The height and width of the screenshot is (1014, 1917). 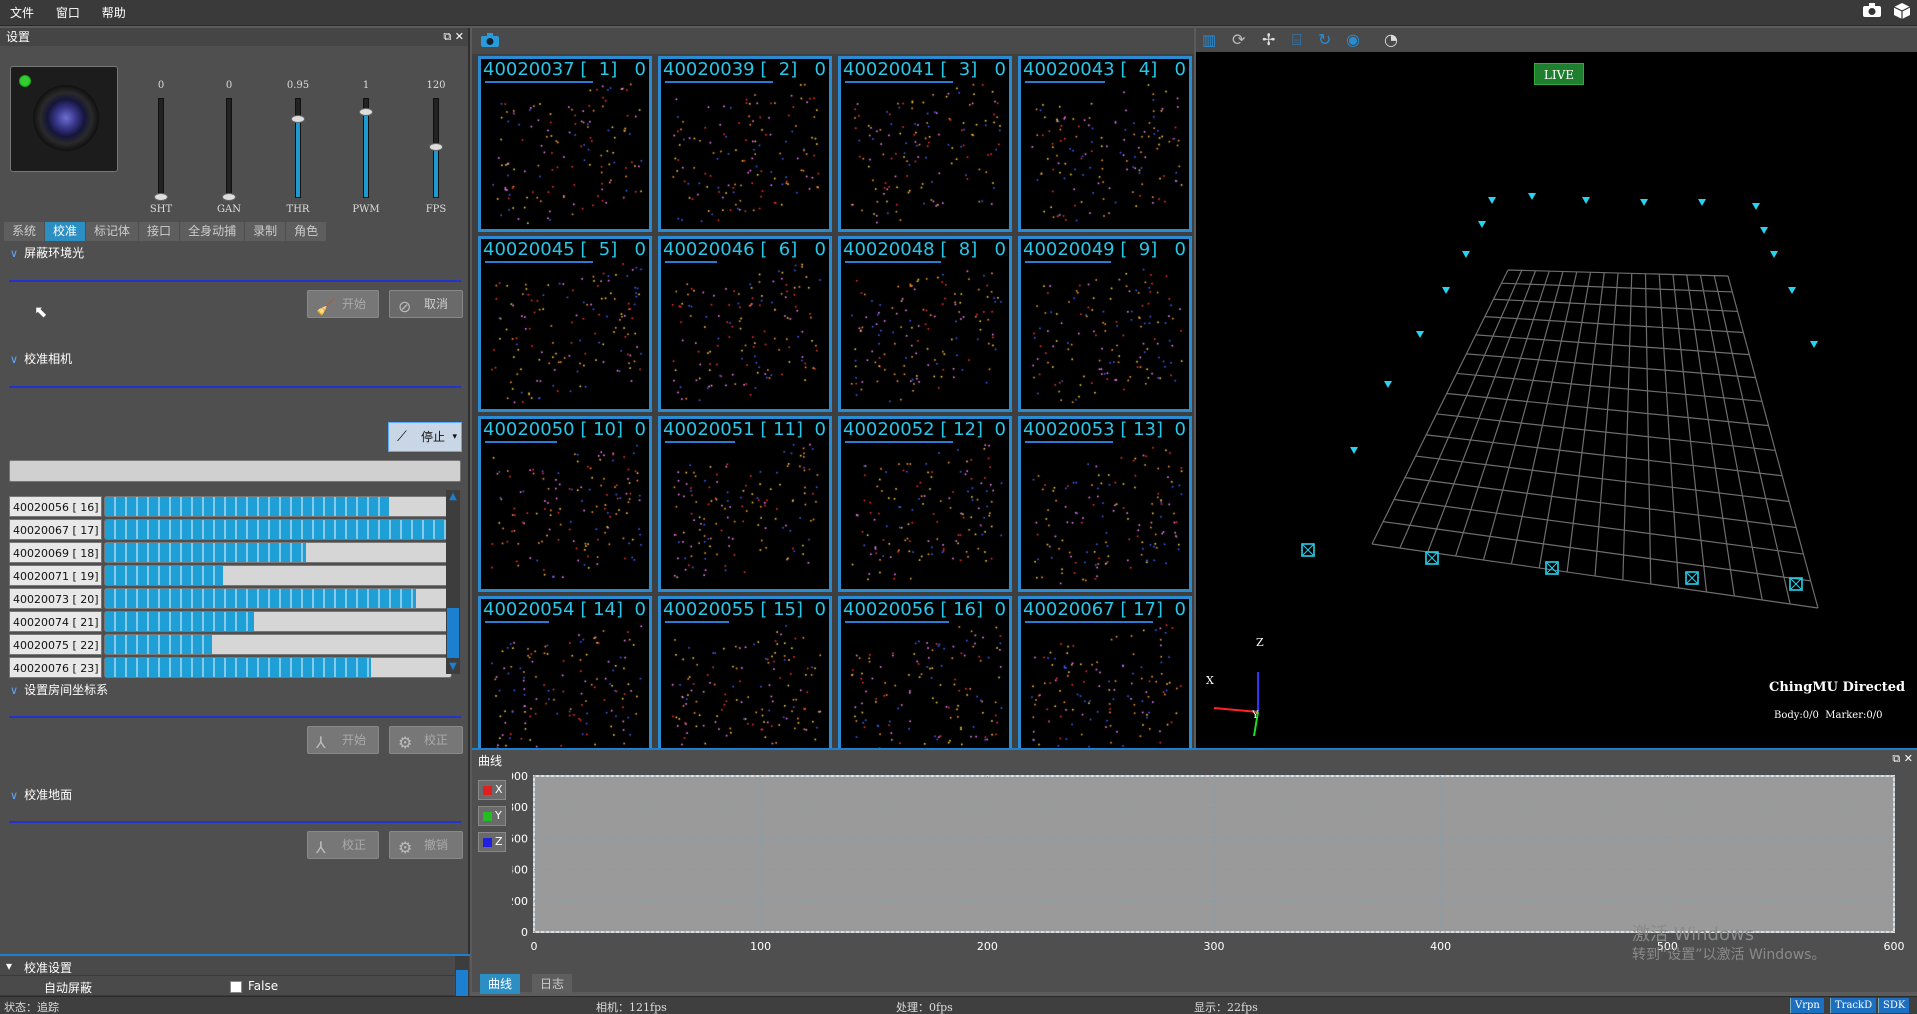 I want to click on grid-icon: ▥, so click(x=1209, y=40).